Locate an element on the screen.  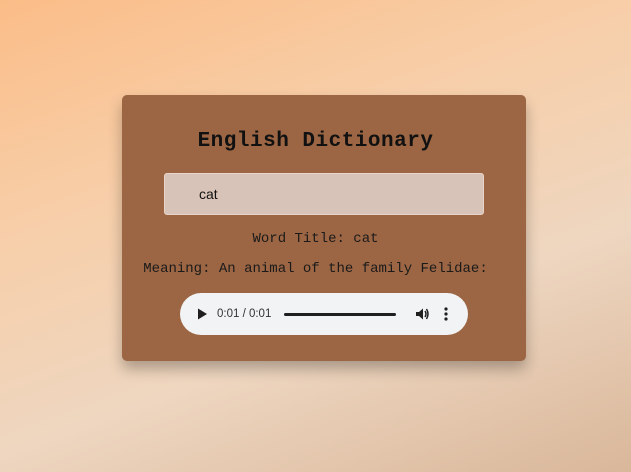
audio-time: 0:01 / 0:01 is located at coordinates (244, 314).